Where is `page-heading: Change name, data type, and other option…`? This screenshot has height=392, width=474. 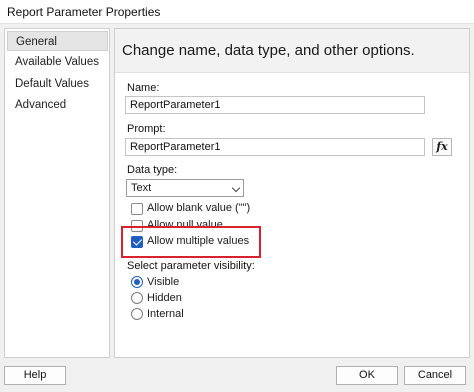 page-heading: Change name, data type, and other option… is located at coordinates (268, 50).